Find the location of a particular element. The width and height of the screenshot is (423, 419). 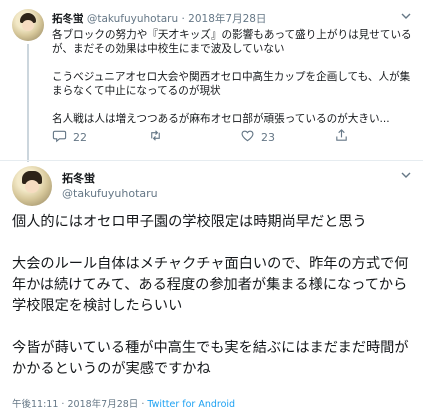

tweet-time: 午後11:11 is located at coordinates (35, 404).